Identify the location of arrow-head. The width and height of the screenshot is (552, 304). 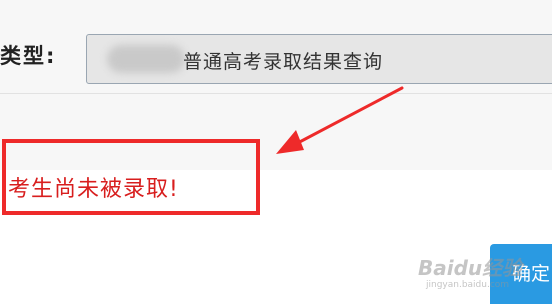
(290, 142).